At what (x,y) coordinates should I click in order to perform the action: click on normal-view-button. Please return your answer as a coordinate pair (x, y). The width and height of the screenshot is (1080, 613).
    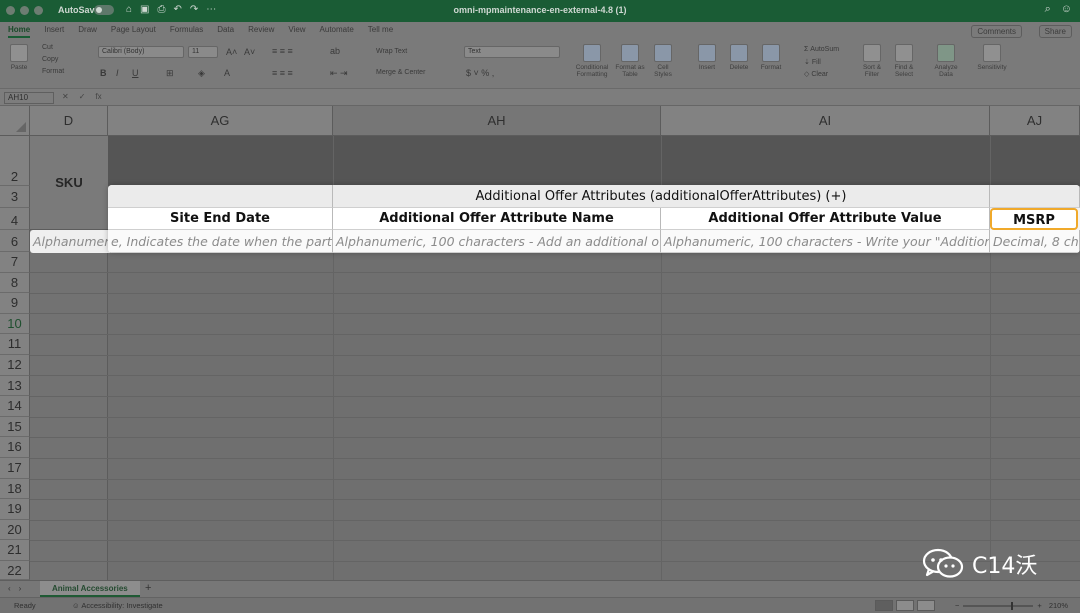
    Looking at the image, I should click on (884, 605).